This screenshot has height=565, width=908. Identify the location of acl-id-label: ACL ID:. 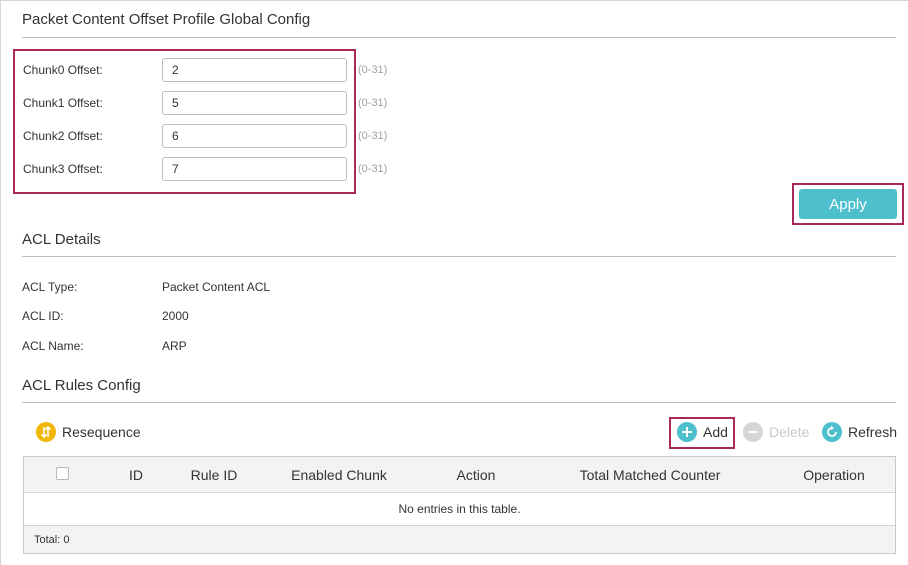
(43, 316).